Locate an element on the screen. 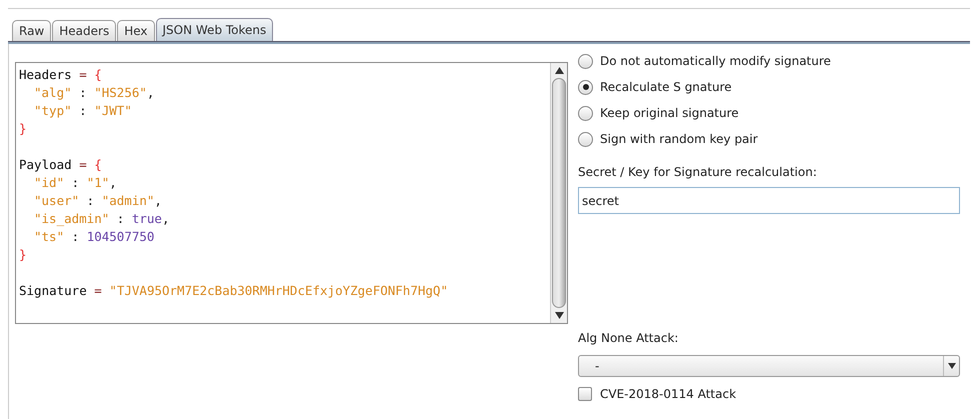 This screenshot has width=978, height=419. dropdown-arrow-icon is located at coordinates (952, 366).